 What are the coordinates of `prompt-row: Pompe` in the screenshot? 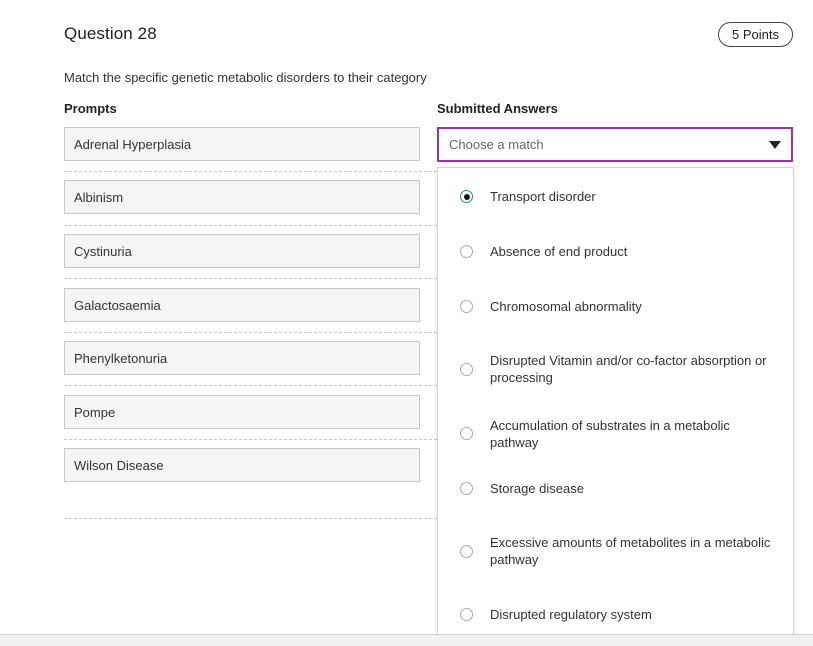 It's located at (242, 412).